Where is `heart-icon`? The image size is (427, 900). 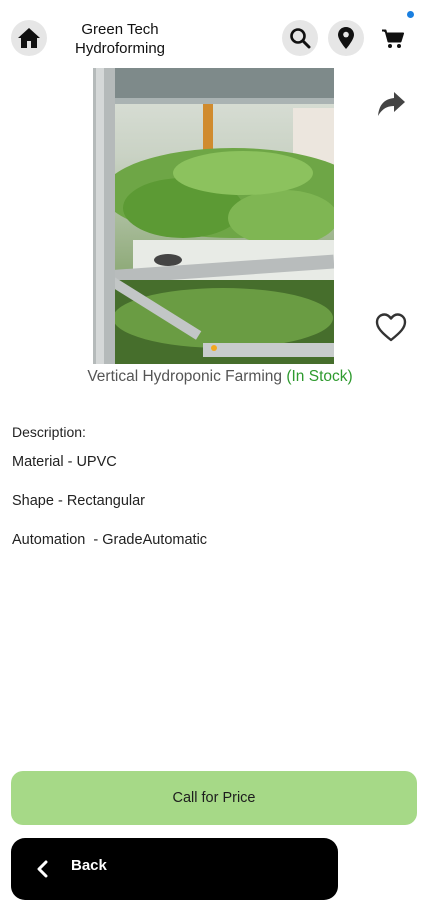
heart-icon is located at coordinates (391, 327).